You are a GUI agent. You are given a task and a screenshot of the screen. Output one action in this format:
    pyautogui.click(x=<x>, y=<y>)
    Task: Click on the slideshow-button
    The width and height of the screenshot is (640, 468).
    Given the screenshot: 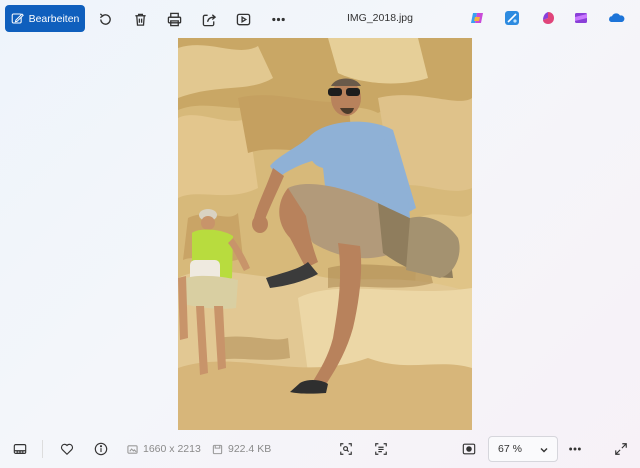 What is the action you would take?
    pyautogui.click(x=243, y=19)
    